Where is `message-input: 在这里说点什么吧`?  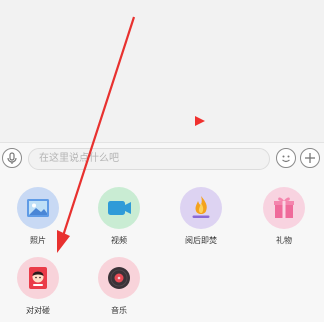
message-input: 在这里说点什么吧 is located at coordinates (149, 159).